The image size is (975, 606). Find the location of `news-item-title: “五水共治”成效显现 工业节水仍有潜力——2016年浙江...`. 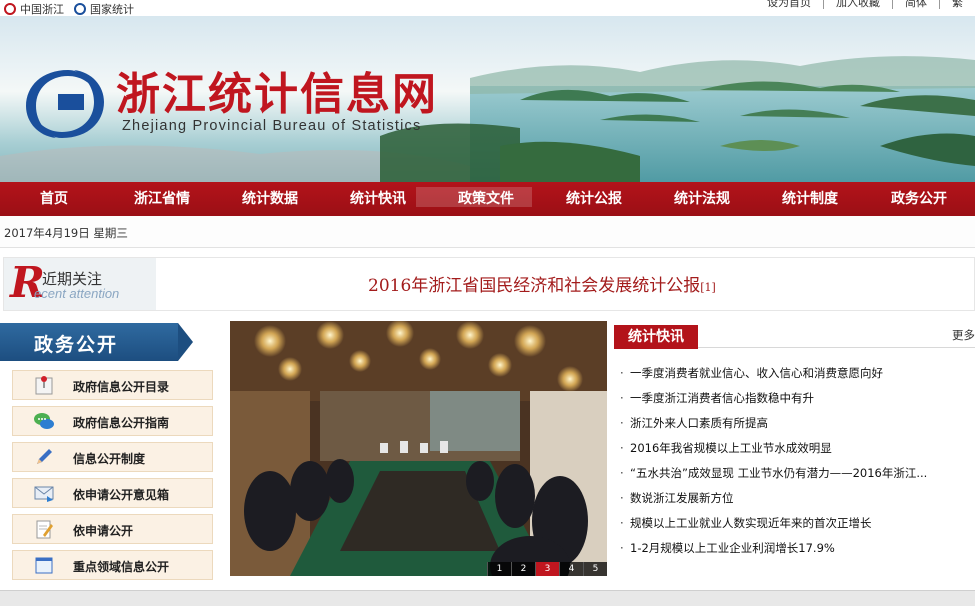

news-item-title: “五水共治”成效显现 工业节水仍有潜力——2016年浙江... is located at coordinates (779, 473).